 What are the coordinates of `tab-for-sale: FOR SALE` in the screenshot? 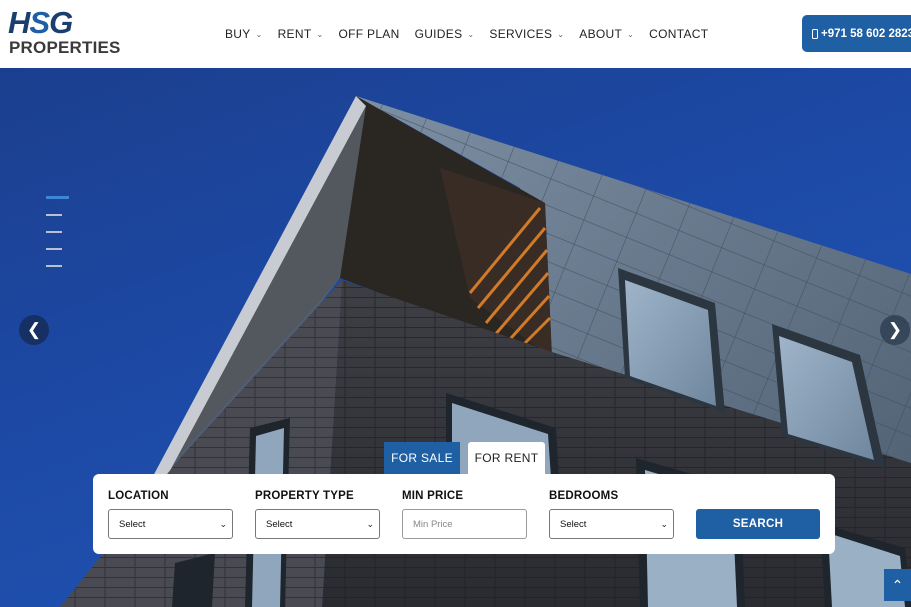 It's located at (422, 458).